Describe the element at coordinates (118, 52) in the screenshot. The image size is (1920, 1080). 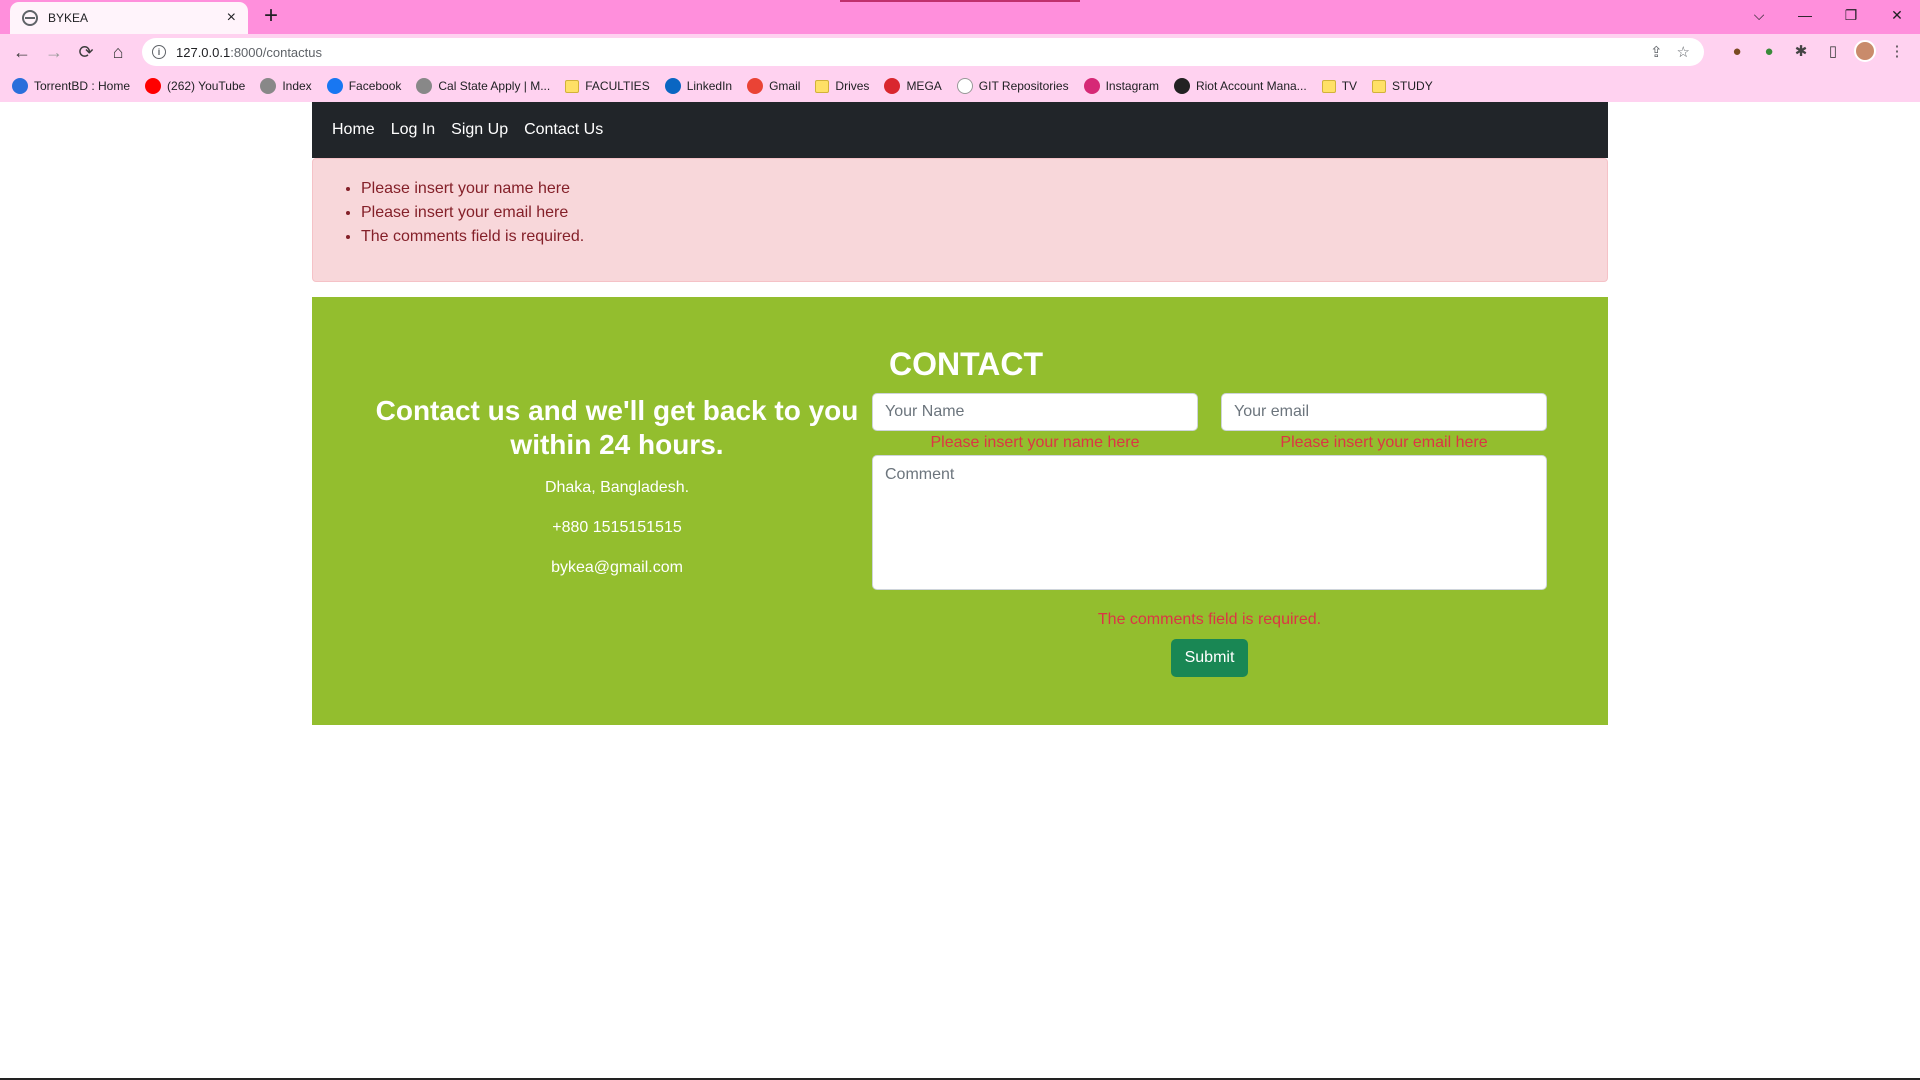
I see `home-icon: ⌂` at that location.